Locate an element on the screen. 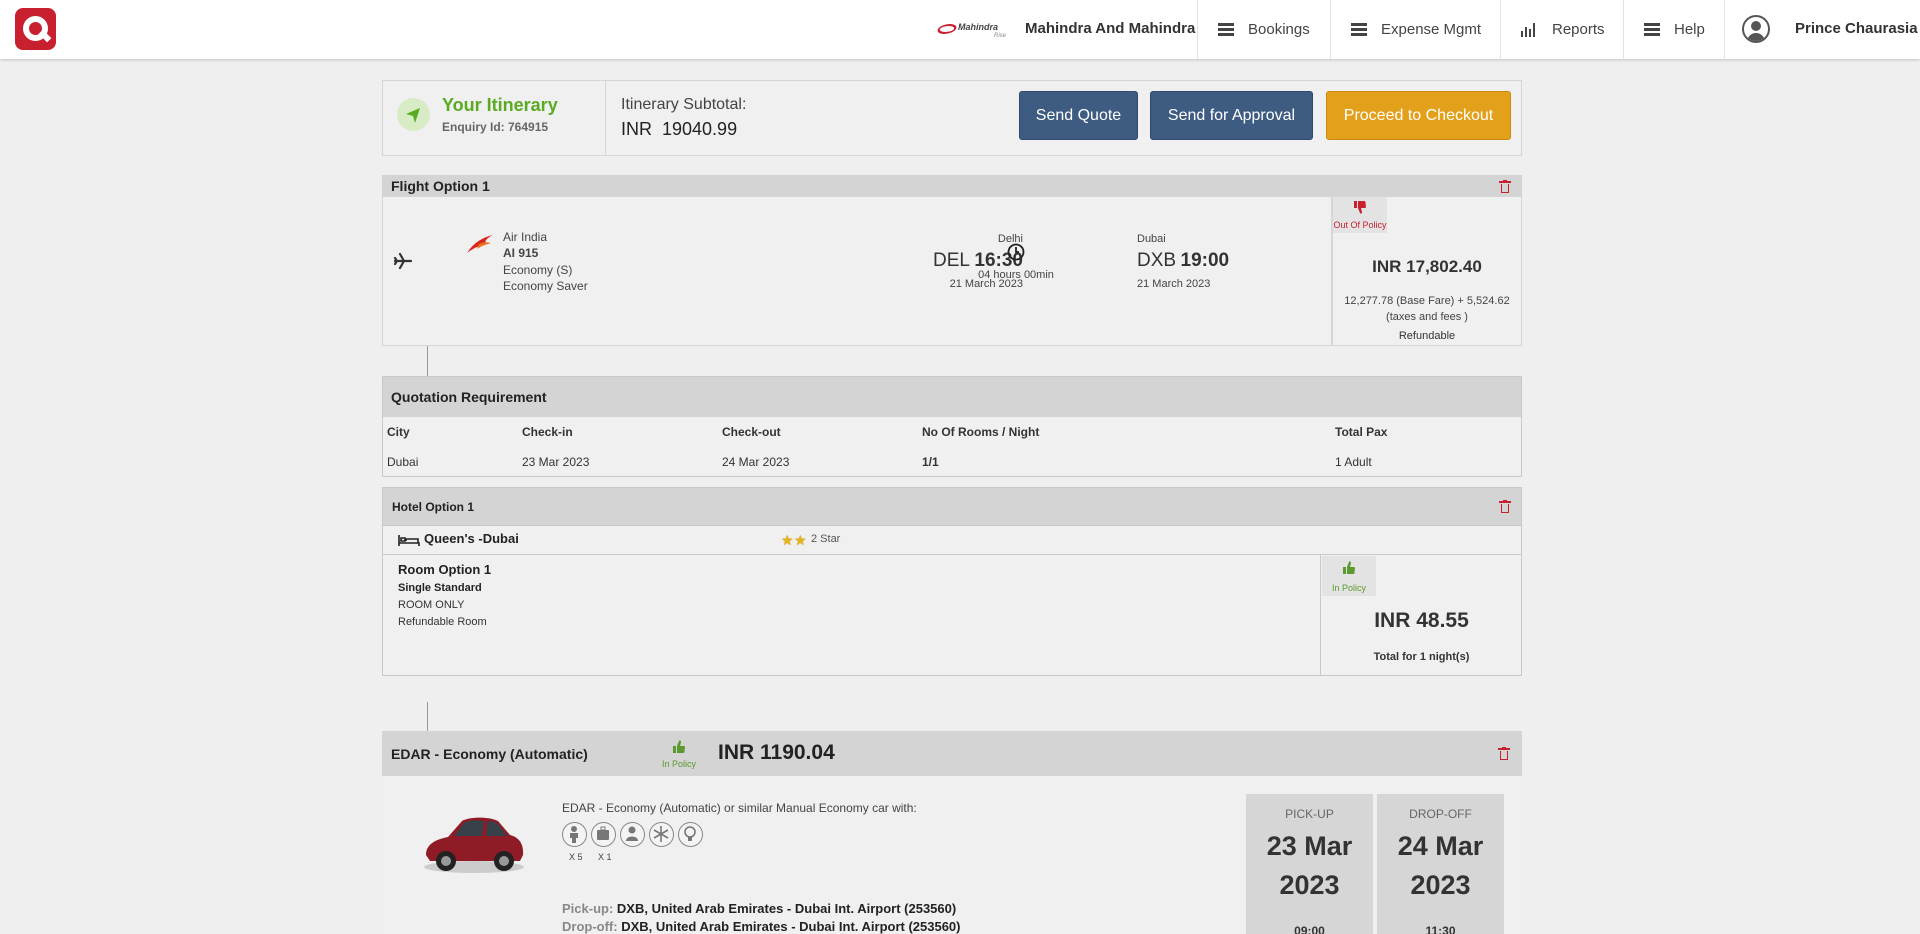 Image resolution: width=1920 pixels, height=934 pixels. airplane-icon is located at coordinates (403, 261).